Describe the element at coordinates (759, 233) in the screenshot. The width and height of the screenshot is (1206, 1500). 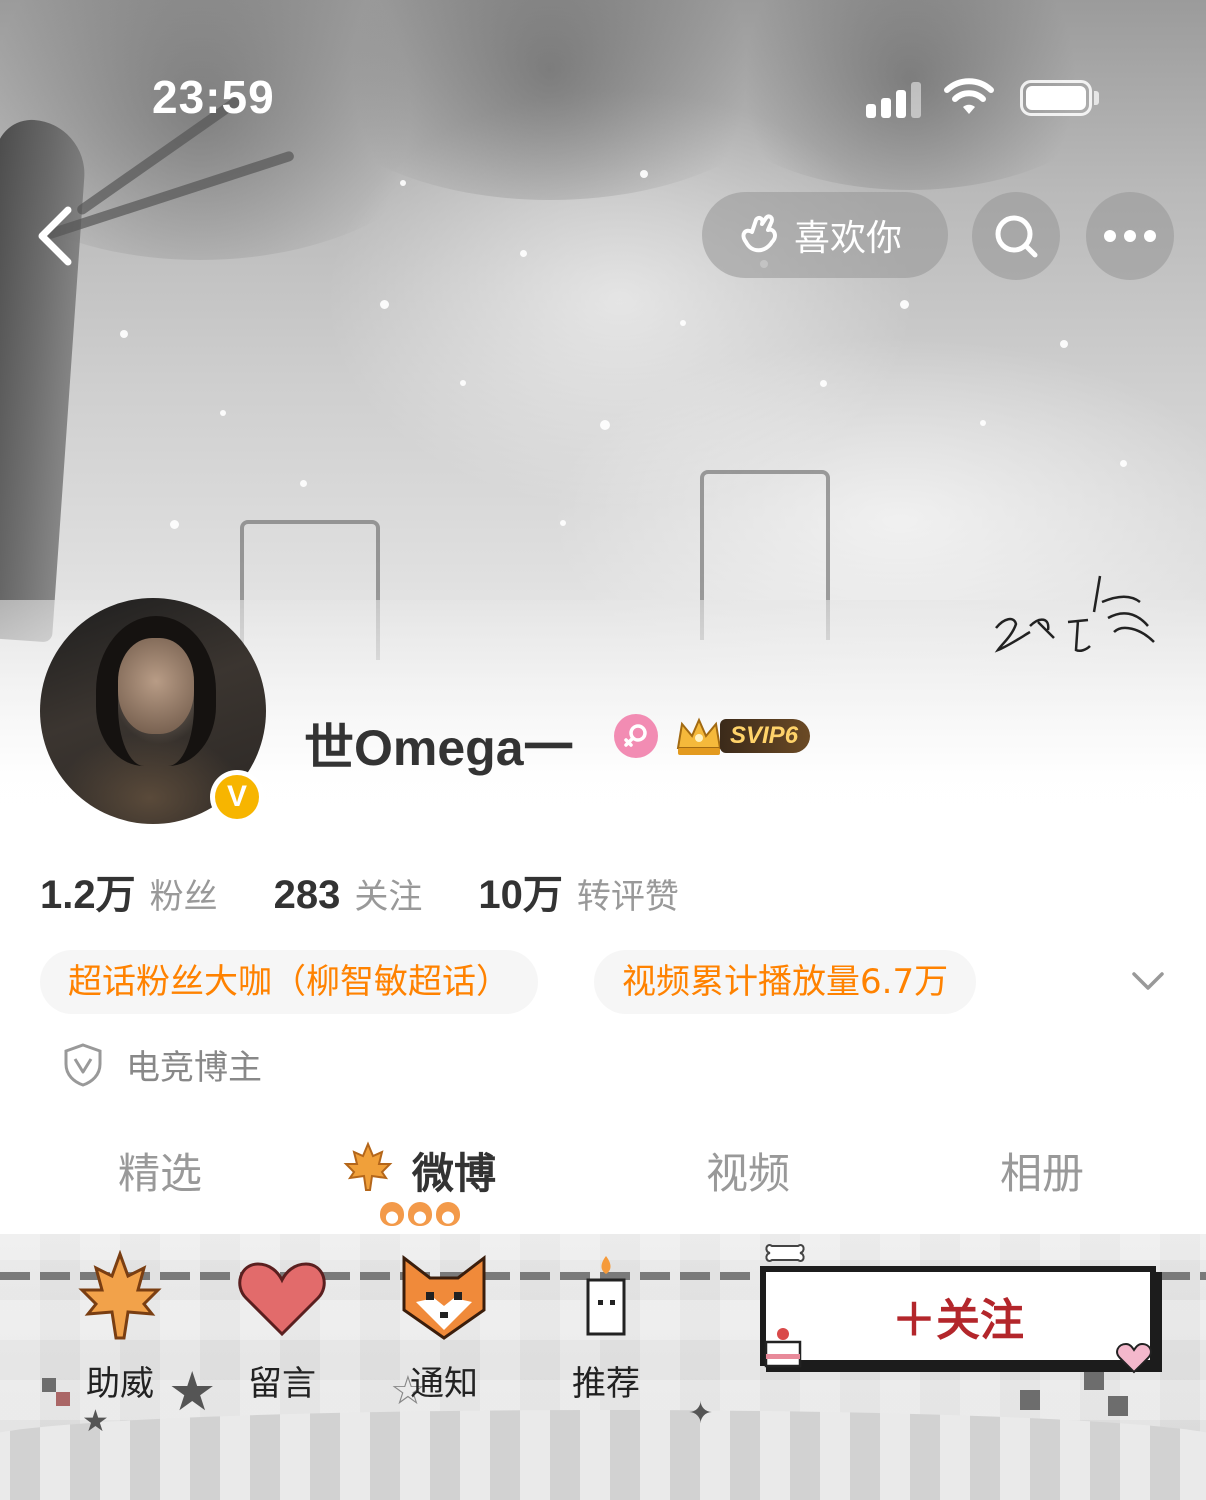
I see `cherry-hand-icon` at that location.